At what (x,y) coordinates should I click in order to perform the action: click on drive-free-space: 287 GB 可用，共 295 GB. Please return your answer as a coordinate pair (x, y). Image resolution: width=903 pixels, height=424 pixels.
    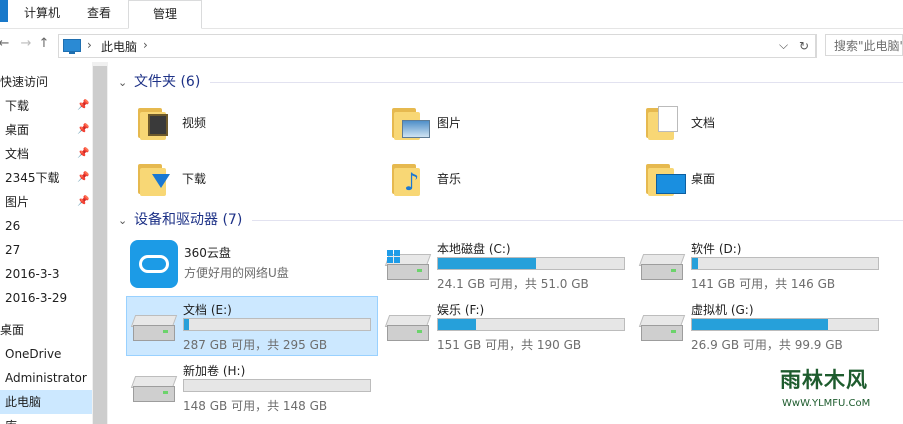
    Looking at the image, I should click on (255, 345).